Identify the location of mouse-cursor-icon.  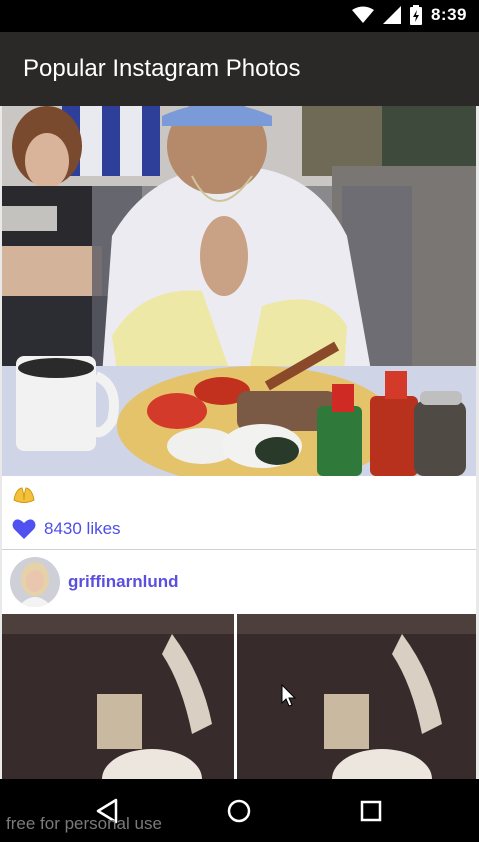
(289, 695).